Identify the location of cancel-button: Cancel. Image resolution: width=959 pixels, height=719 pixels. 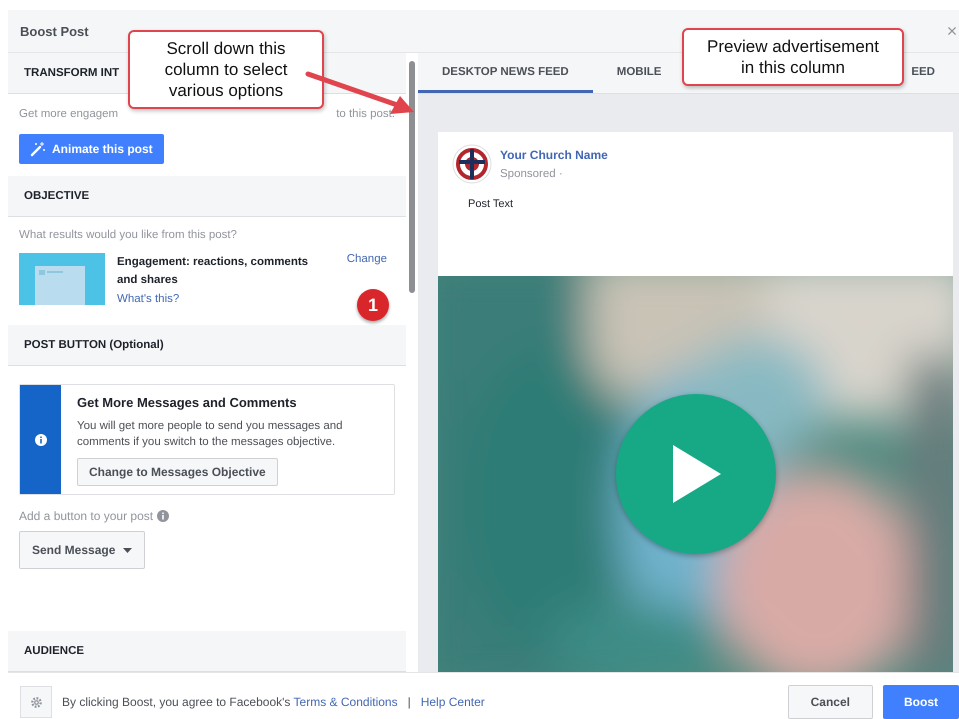
(830, 702).